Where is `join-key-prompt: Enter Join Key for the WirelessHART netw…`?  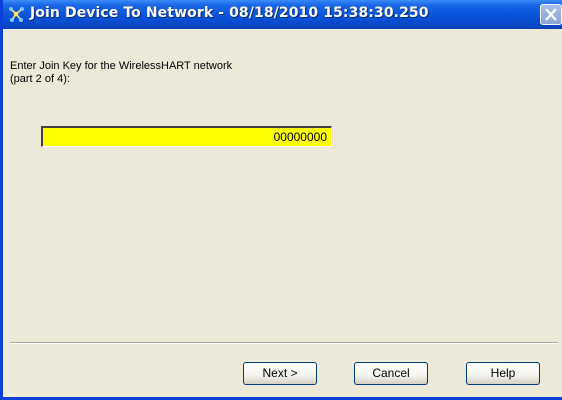
join-key-prompt: Enter Join Key for the WirelessHART netw… is located at coordinates (175, 73).